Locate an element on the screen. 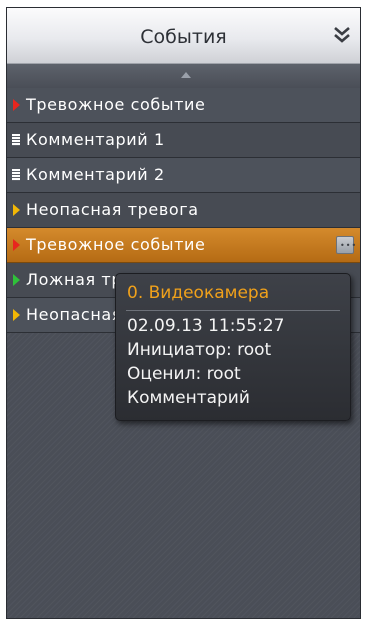  panel-header: События is located at coordinates (183, 36).